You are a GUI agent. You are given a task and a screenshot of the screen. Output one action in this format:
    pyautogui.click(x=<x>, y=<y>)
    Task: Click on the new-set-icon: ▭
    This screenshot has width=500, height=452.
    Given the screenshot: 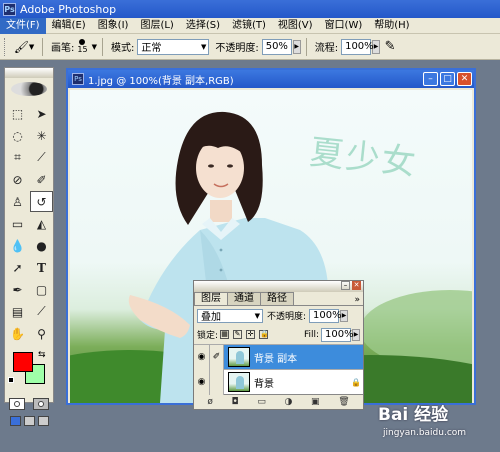 What is the action you would take?
    pyautogui.click(x=261, y=402)
    